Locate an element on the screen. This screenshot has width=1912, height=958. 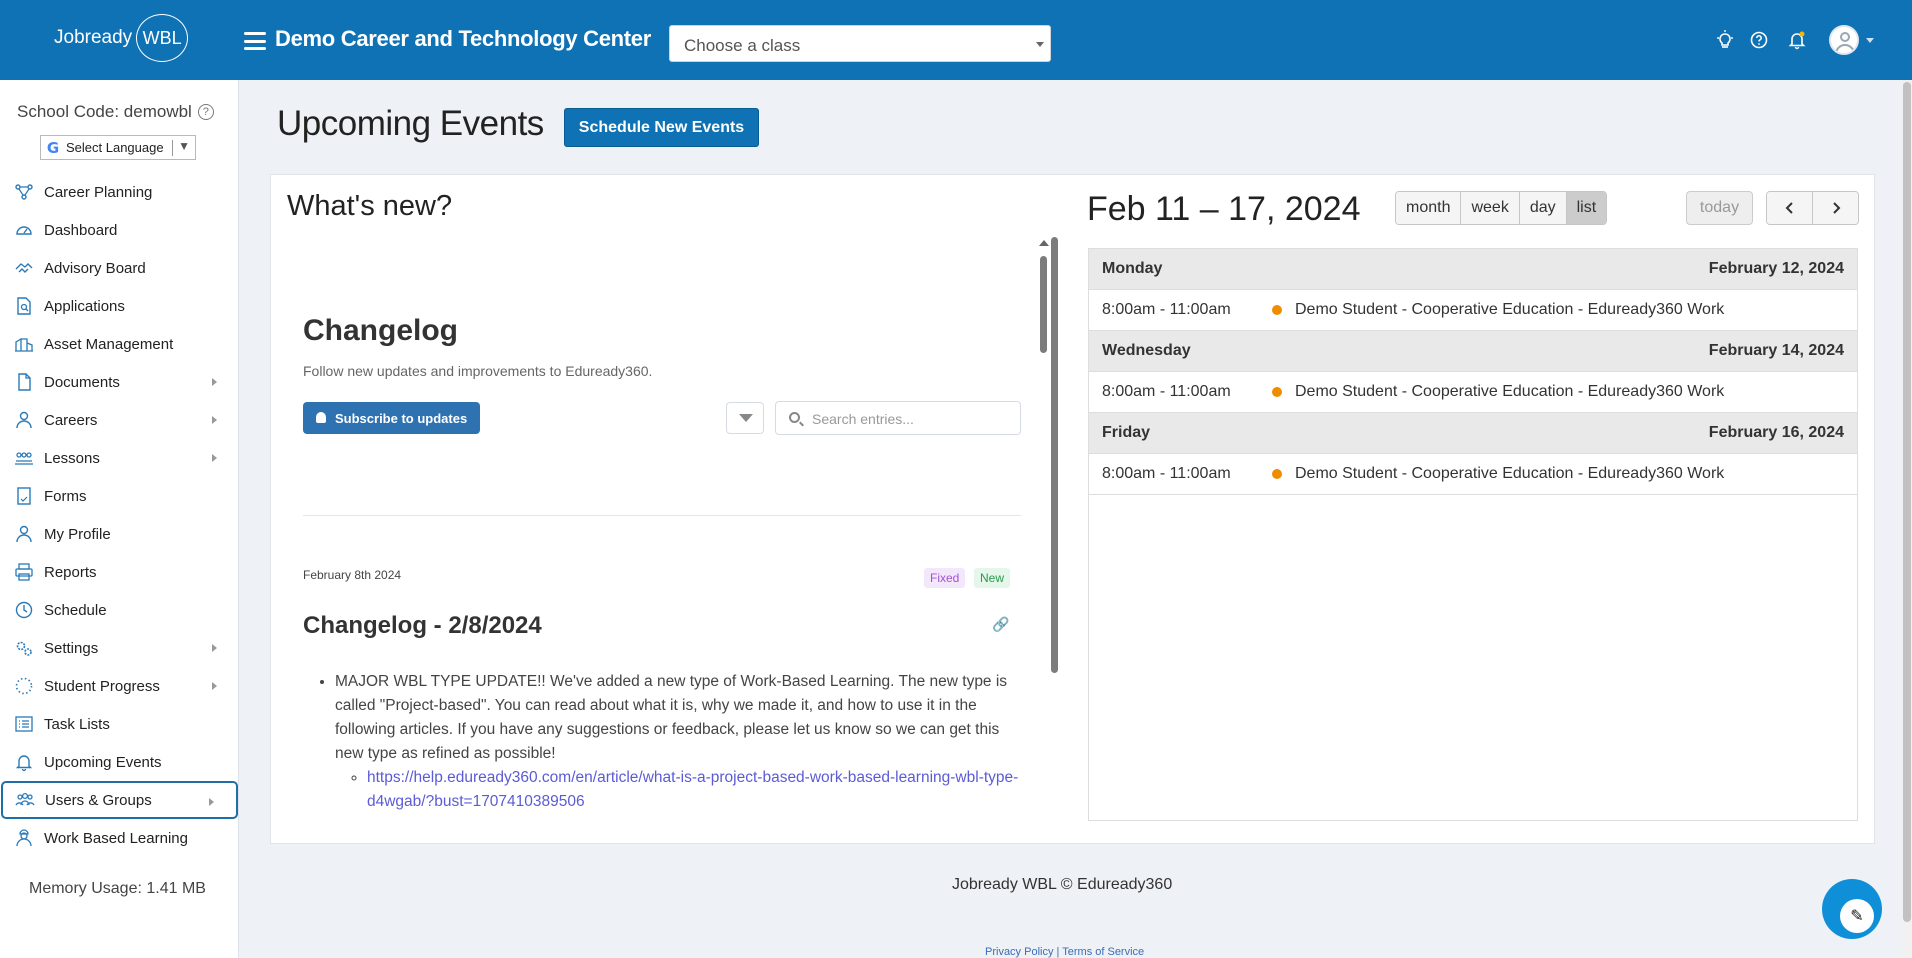
day-header: Wednesday February 14, 2024 is located at coordinates (1473, 351).